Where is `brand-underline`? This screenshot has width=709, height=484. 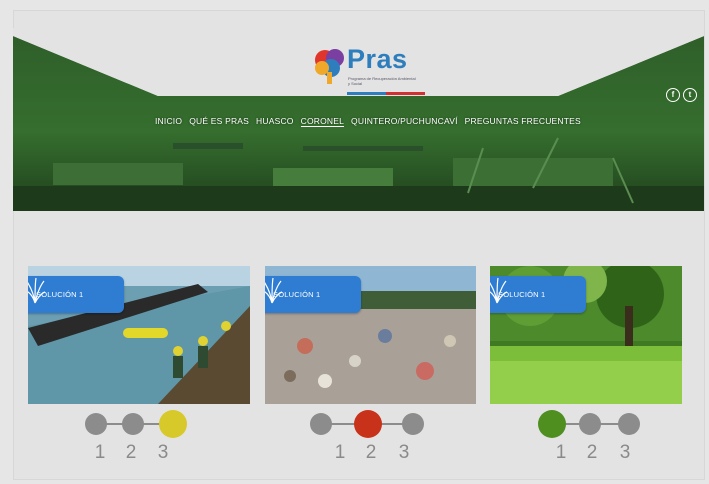 brand-underline is located at coordinates (386, 93).